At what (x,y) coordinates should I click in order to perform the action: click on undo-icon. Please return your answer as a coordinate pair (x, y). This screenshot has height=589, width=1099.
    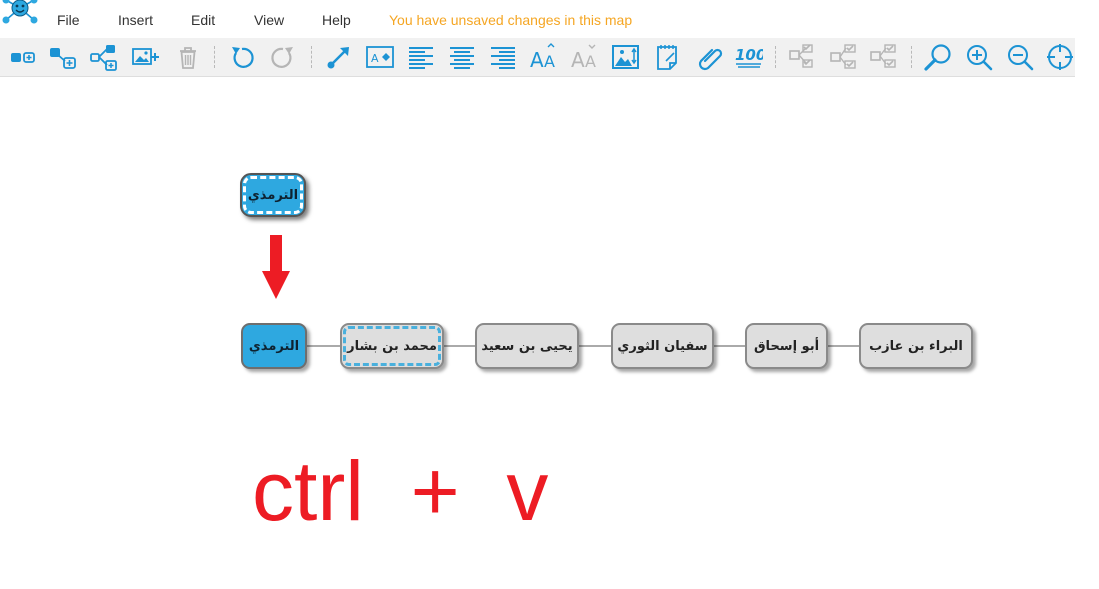
    Looking at the image, I should click on (242, 57).